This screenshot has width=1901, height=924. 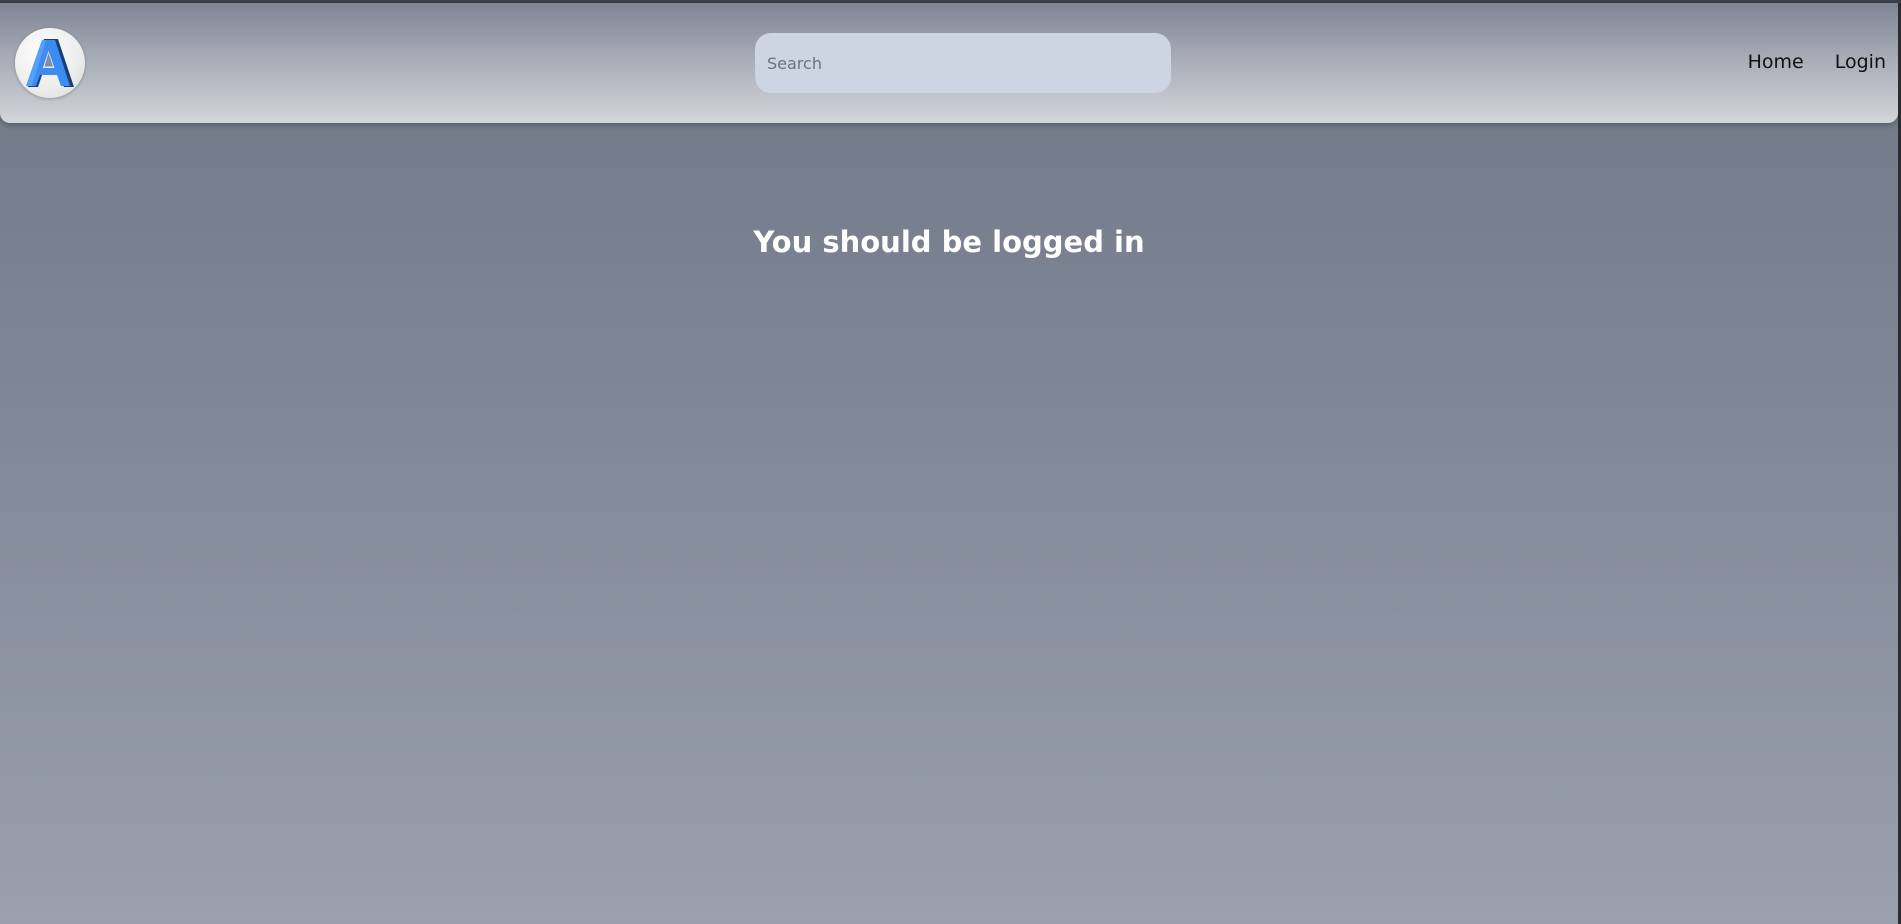 I want to click on logo, so click(x=50, y=63).